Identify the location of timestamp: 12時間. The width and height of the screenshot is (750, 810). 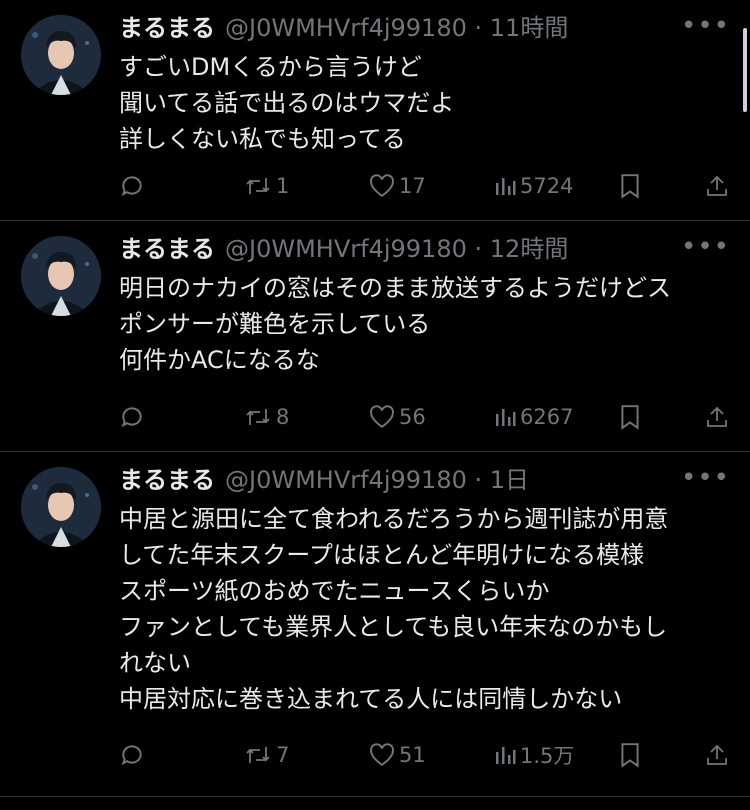
(529, 249).